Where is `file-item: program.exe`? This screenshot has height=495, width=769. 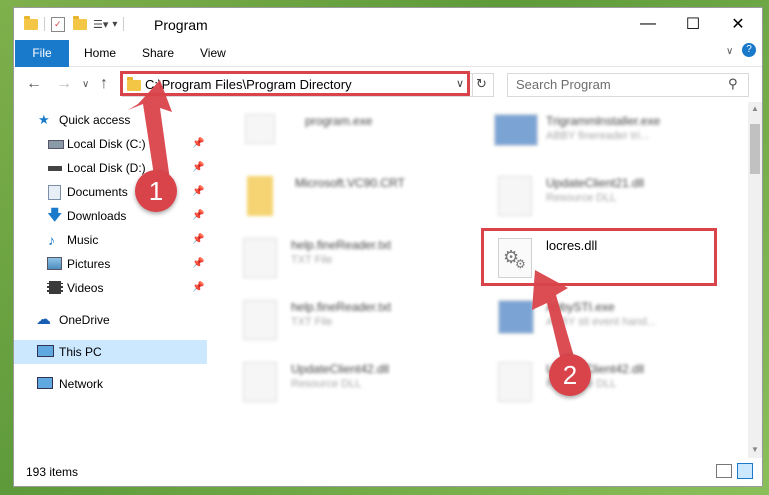 file-item: program.exe is located at coordinates (351, 136).